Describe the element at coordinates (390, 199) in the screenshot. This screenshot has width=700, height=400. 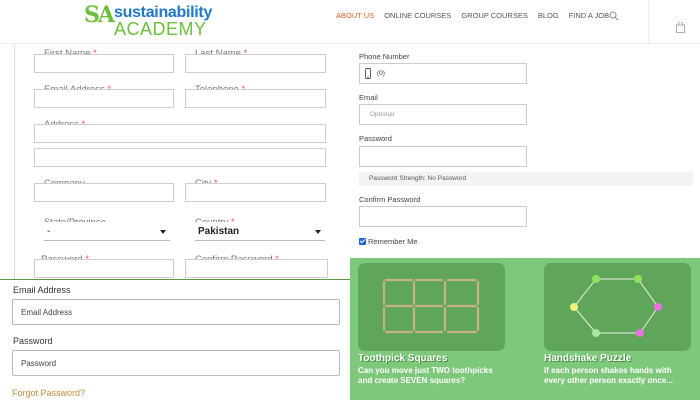
I see `confirm-password-label: Confirm Password` at that location.